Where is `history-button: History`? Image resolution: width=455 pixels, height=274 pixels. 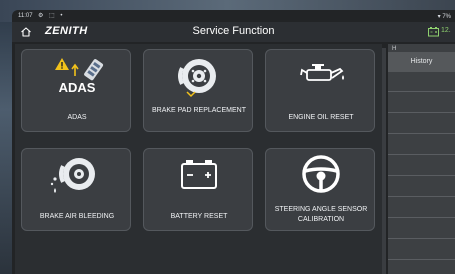 history-button: History is located at coordinates (421, 62).